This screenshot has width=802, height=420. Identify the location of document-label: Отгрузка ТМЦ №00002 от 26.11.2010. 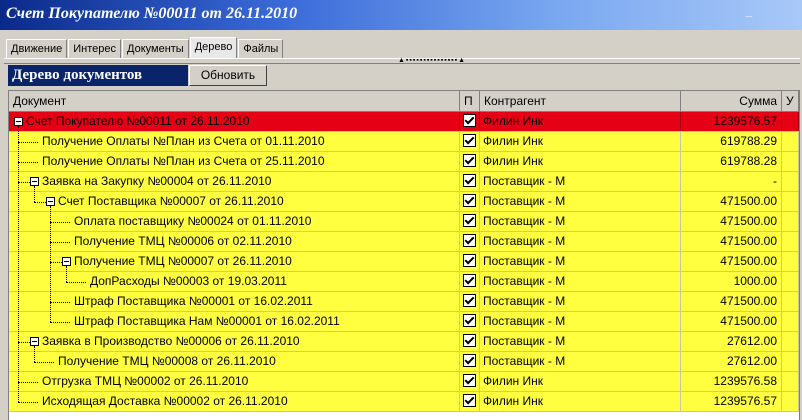
(145, 381).